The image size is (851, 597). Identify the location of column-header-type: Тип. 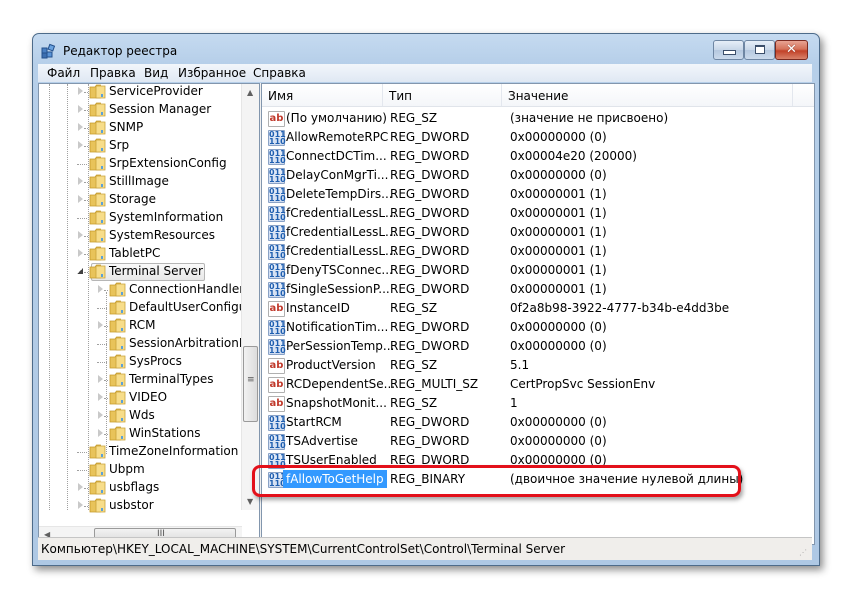
(442, 95).